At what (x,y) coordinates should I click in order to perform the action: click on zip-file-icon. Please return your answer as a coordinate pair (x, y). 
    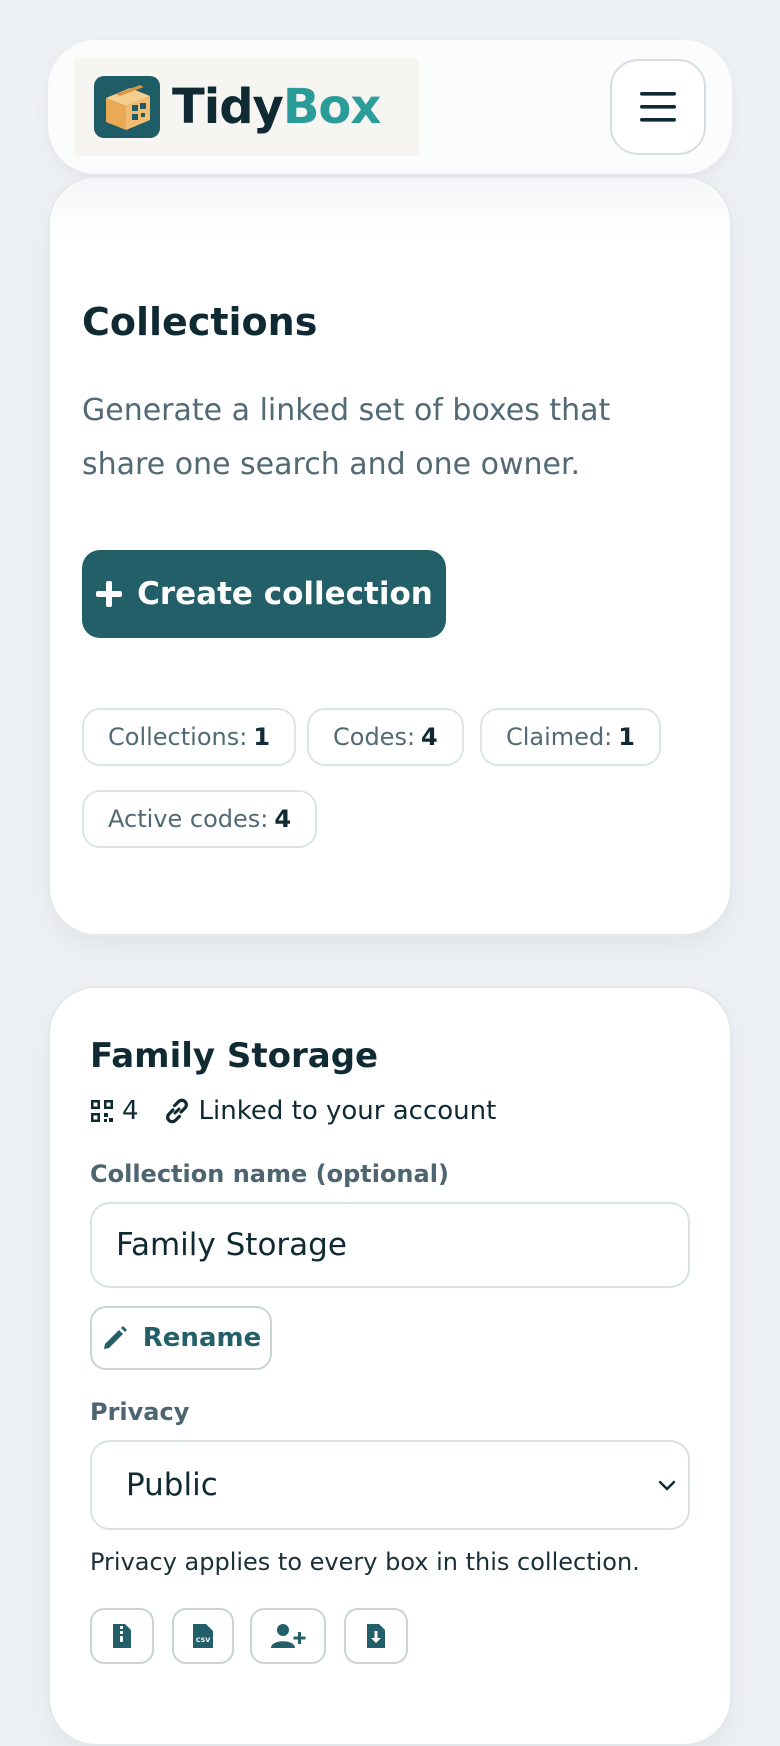
    Looking at the image, I should click on (122, 1636).